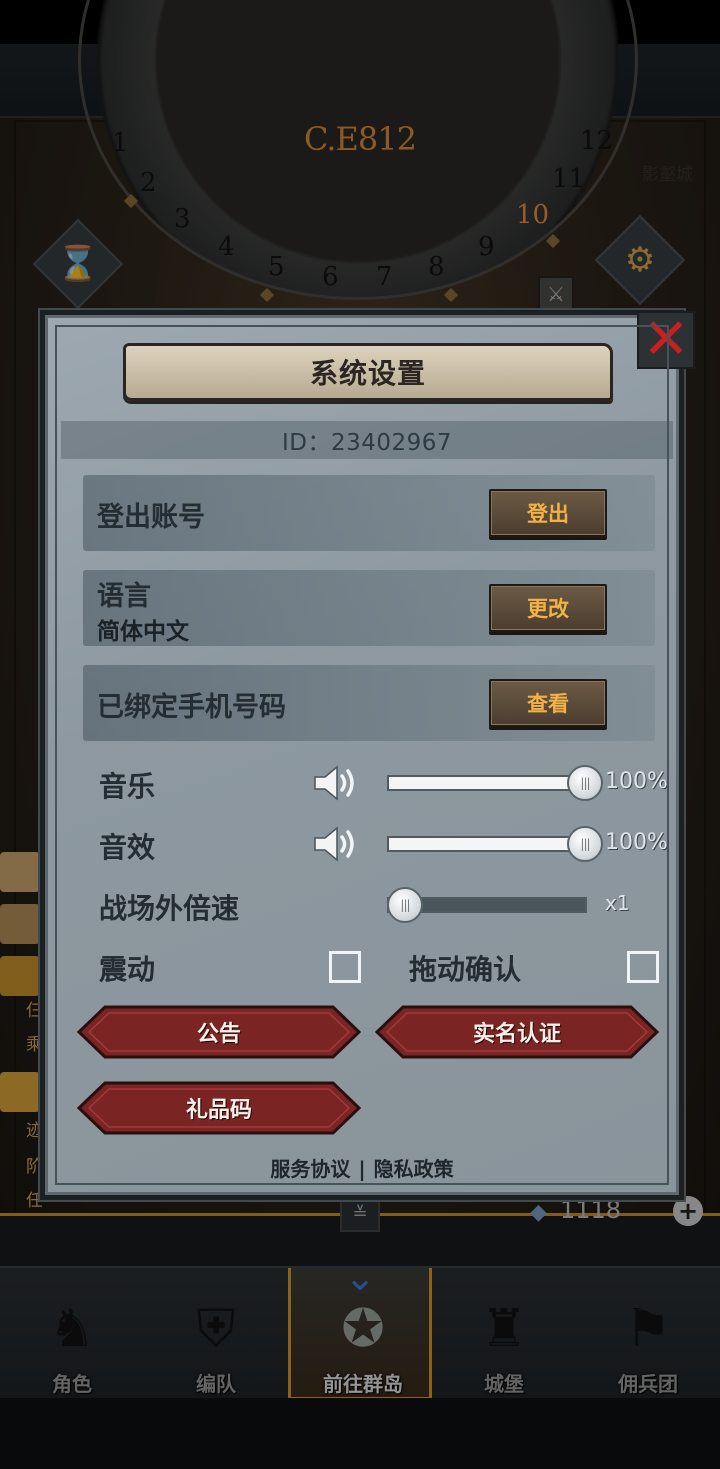  Describe the element at coordinates (548, 703) in the screenshot. I see `view-phone-button: 查看` at that location.